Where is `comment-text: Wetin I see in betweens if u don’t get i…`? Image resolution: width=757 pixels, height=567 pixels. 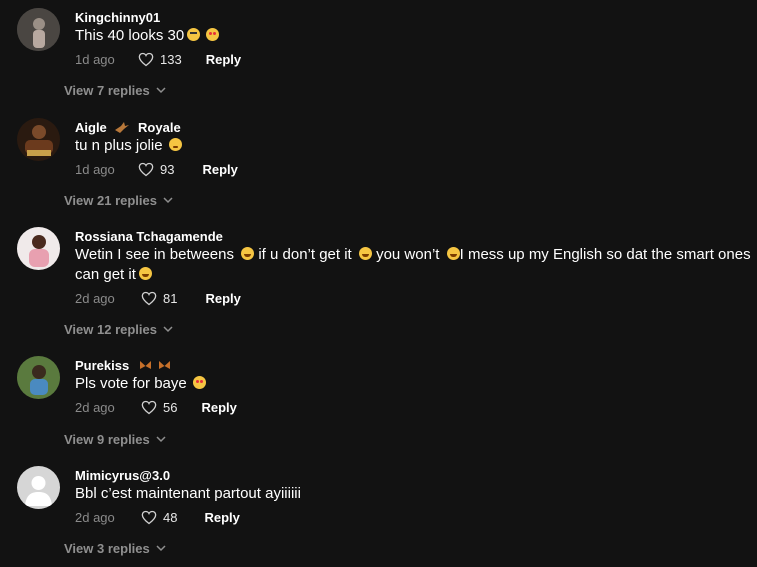 comment-text: Wetin I see in betweens if u don’t get i… is located at coordinates (416, 265).